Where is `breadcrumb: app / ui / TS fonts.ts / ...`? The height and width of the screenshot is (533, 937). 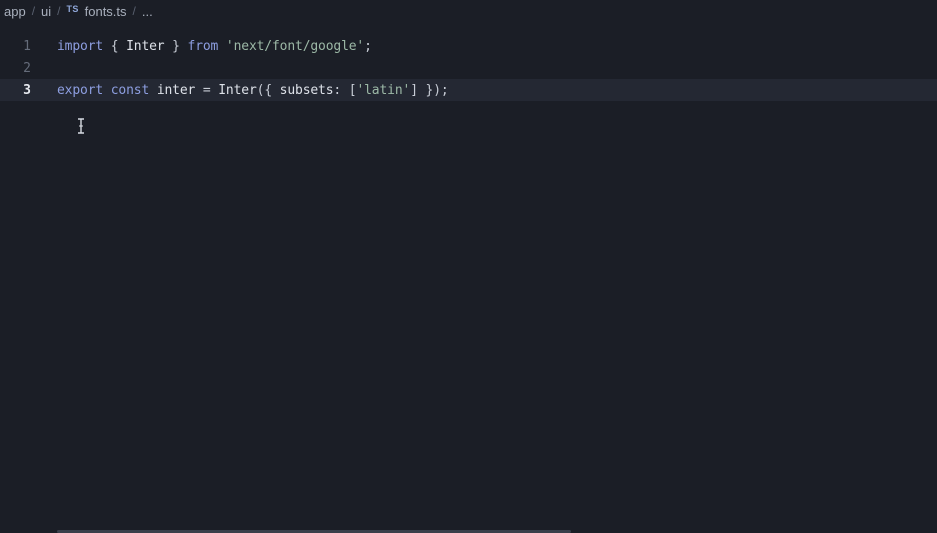
breadcrumb: app / ui / TS fonts.ts / ... is located at coordinates (468, 11).